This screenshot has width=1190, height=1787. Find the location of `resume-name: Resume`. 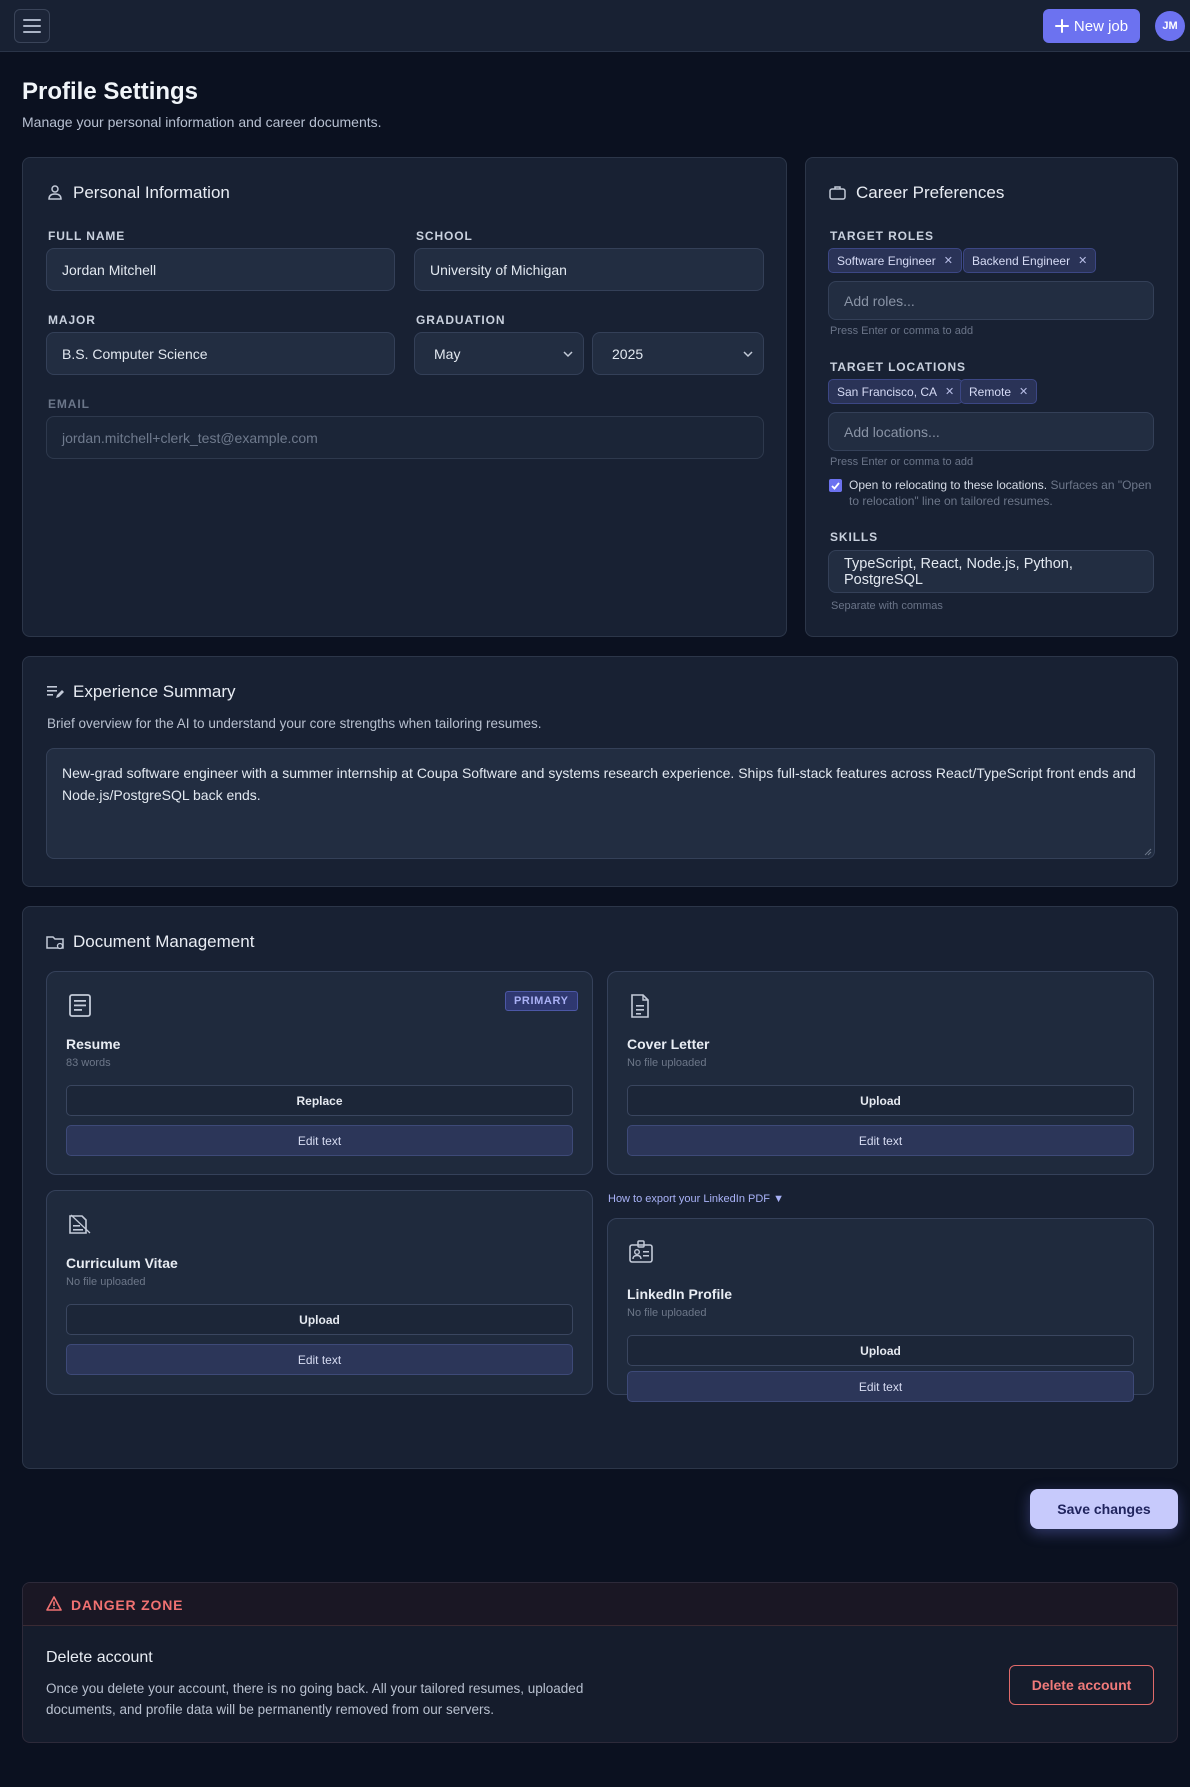

resume-name: Resume is located at coordinates (93, 1044).